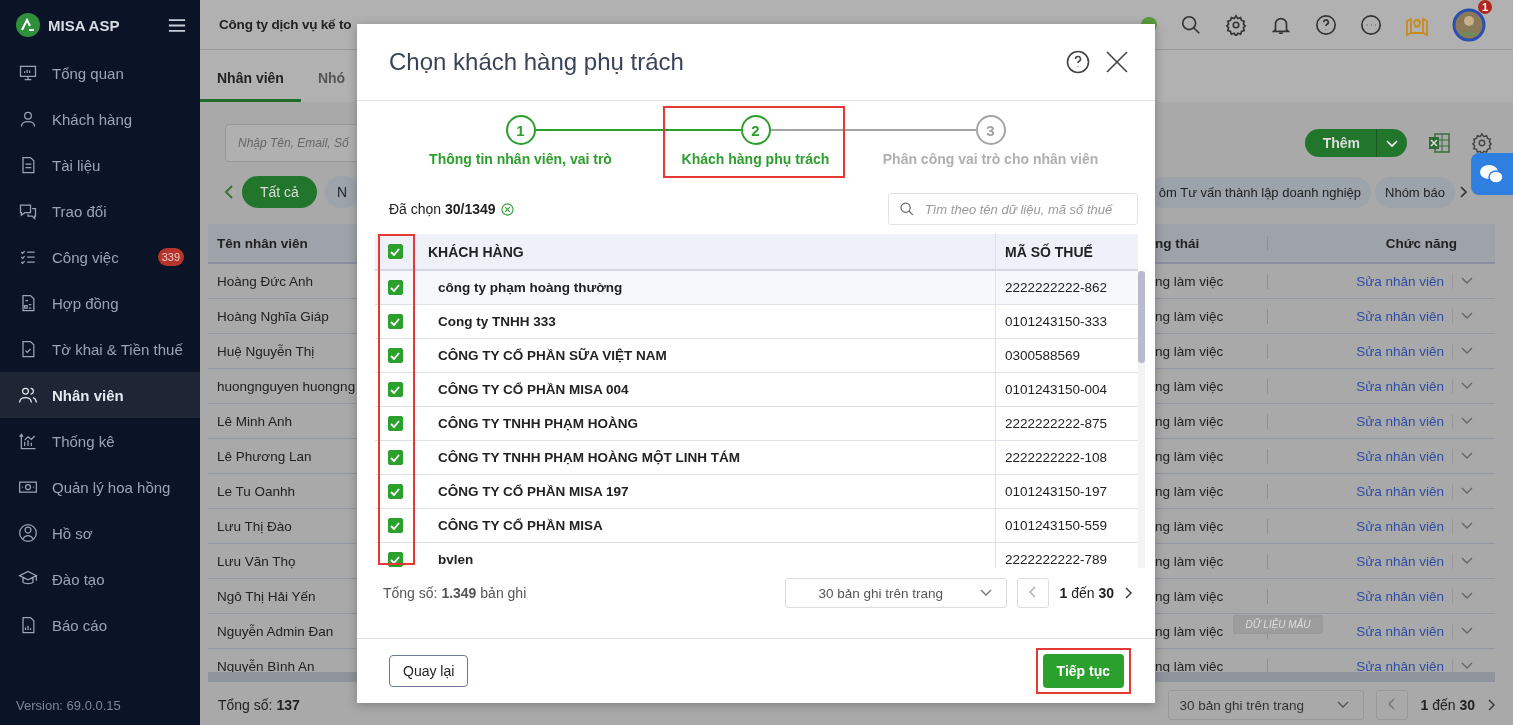 This screenshot has height=725, width=1513. What do you see at coordinates (520, 159) in the screenshot?
I see `step-label: Thông tin nhân viên, vai trò` at bounding box center [520, 159].